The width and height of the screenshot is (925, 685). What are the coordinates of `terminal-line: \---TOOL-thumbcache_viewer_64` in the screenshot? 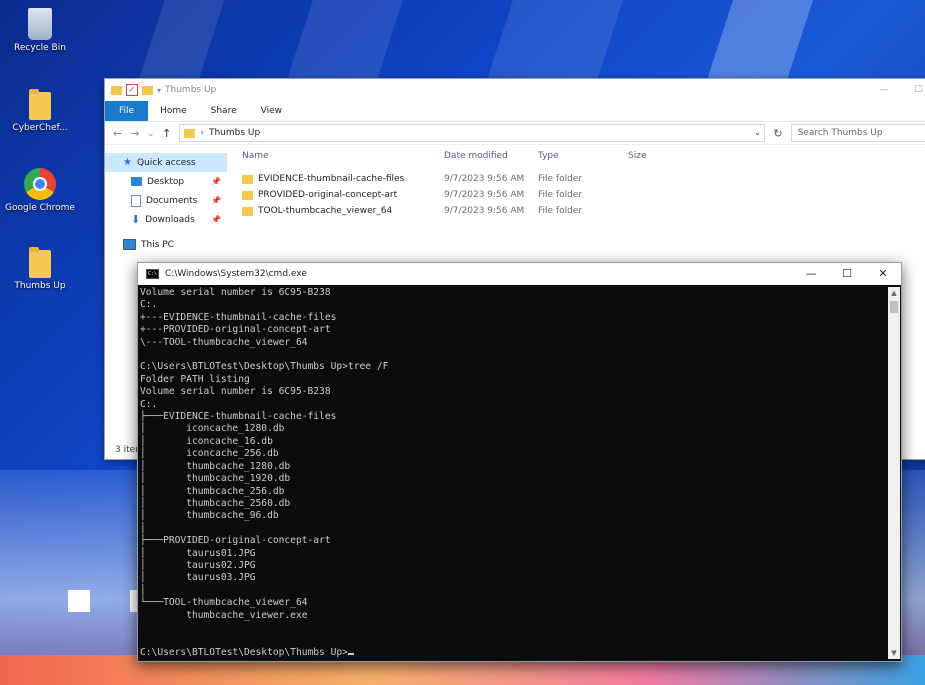 It's located at (224, 342).